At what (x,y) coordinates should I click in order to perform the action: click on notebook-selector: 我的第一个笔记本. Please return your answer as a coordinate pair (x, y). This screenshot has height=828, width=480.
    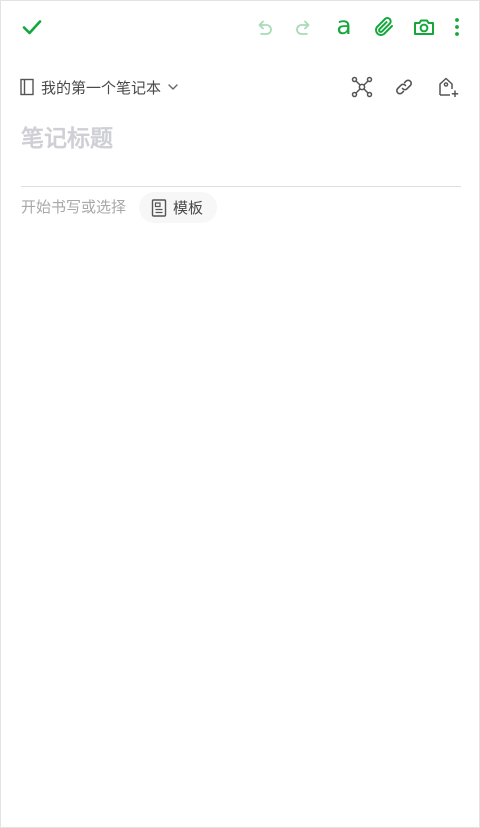
    Looking at the image, I should click on (99, 87).